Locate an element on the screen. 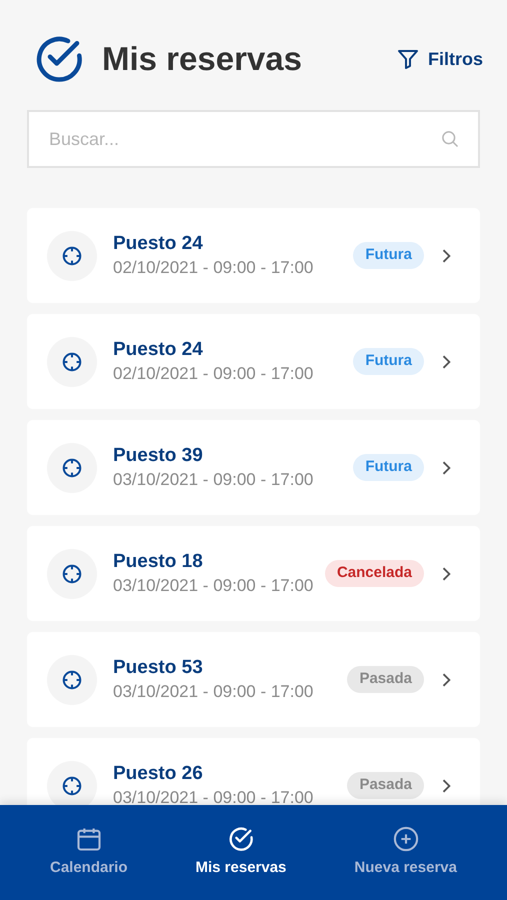 The width and height of the screenshot is (507, 900). check-circle-icon is located at coordinates (240, 839).